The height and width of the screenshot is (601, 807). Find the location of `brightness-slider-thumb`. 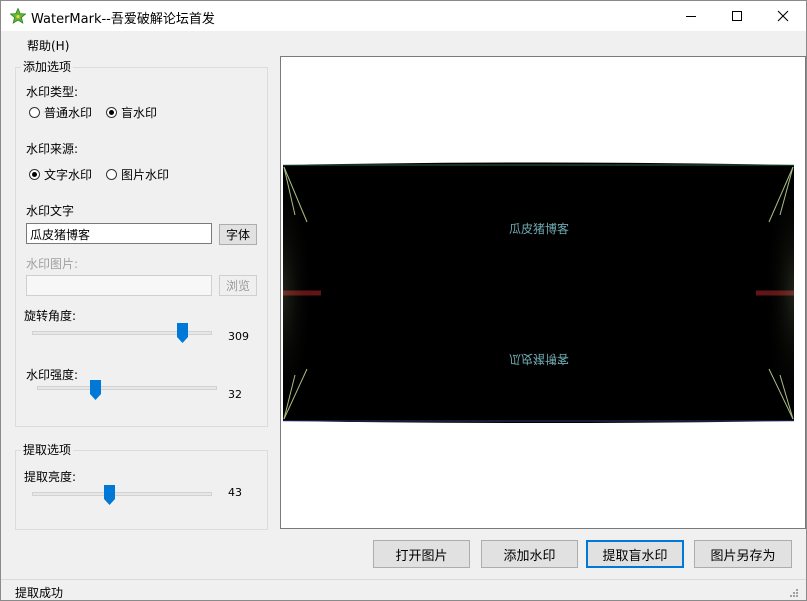

brightness-slider-thumb is located at coordinates (109, 495).